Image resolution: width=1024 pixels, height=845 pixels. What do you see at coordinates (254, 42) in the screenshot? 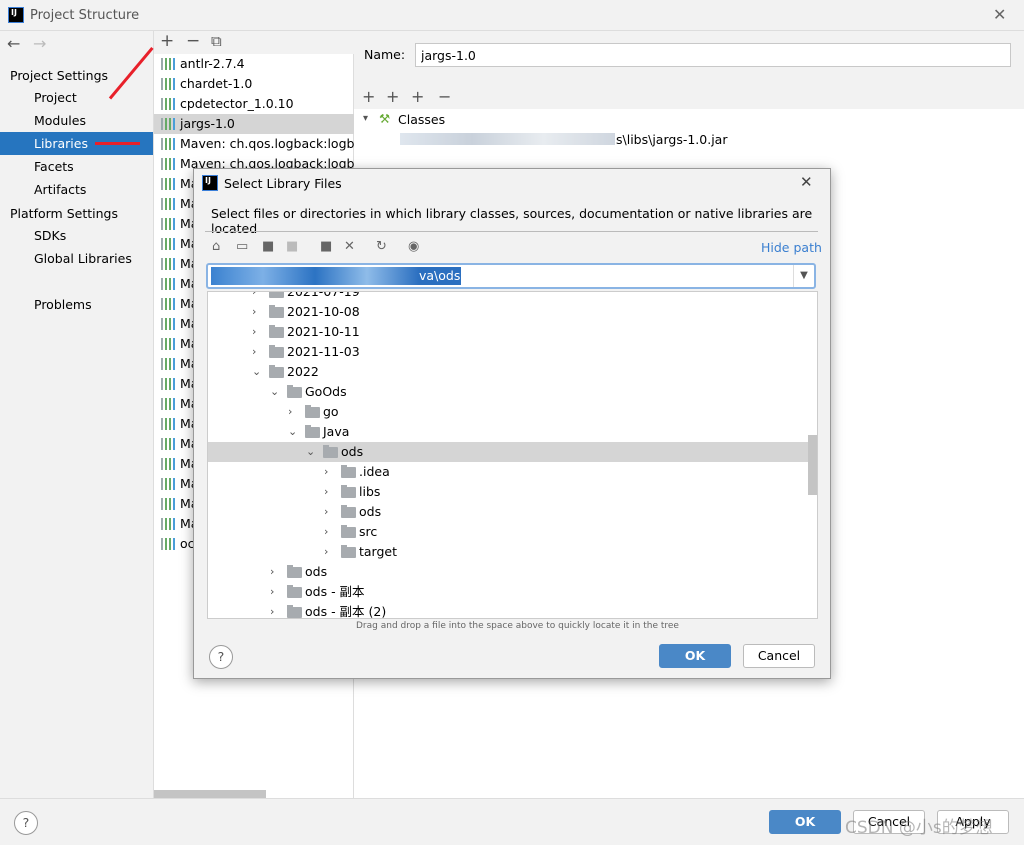
I see `library-toolbar: + − ⧉` at bounding box center [254, 42].